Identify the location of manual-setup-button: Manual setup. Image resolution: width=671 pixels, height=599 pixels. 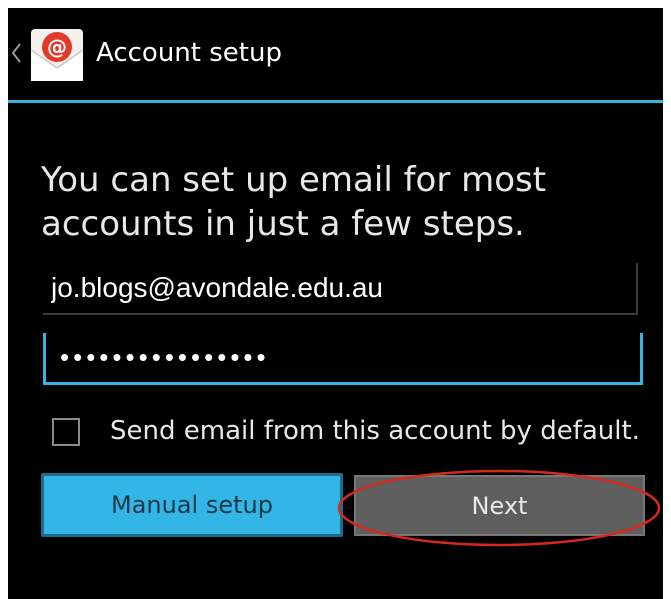
(192, 505).